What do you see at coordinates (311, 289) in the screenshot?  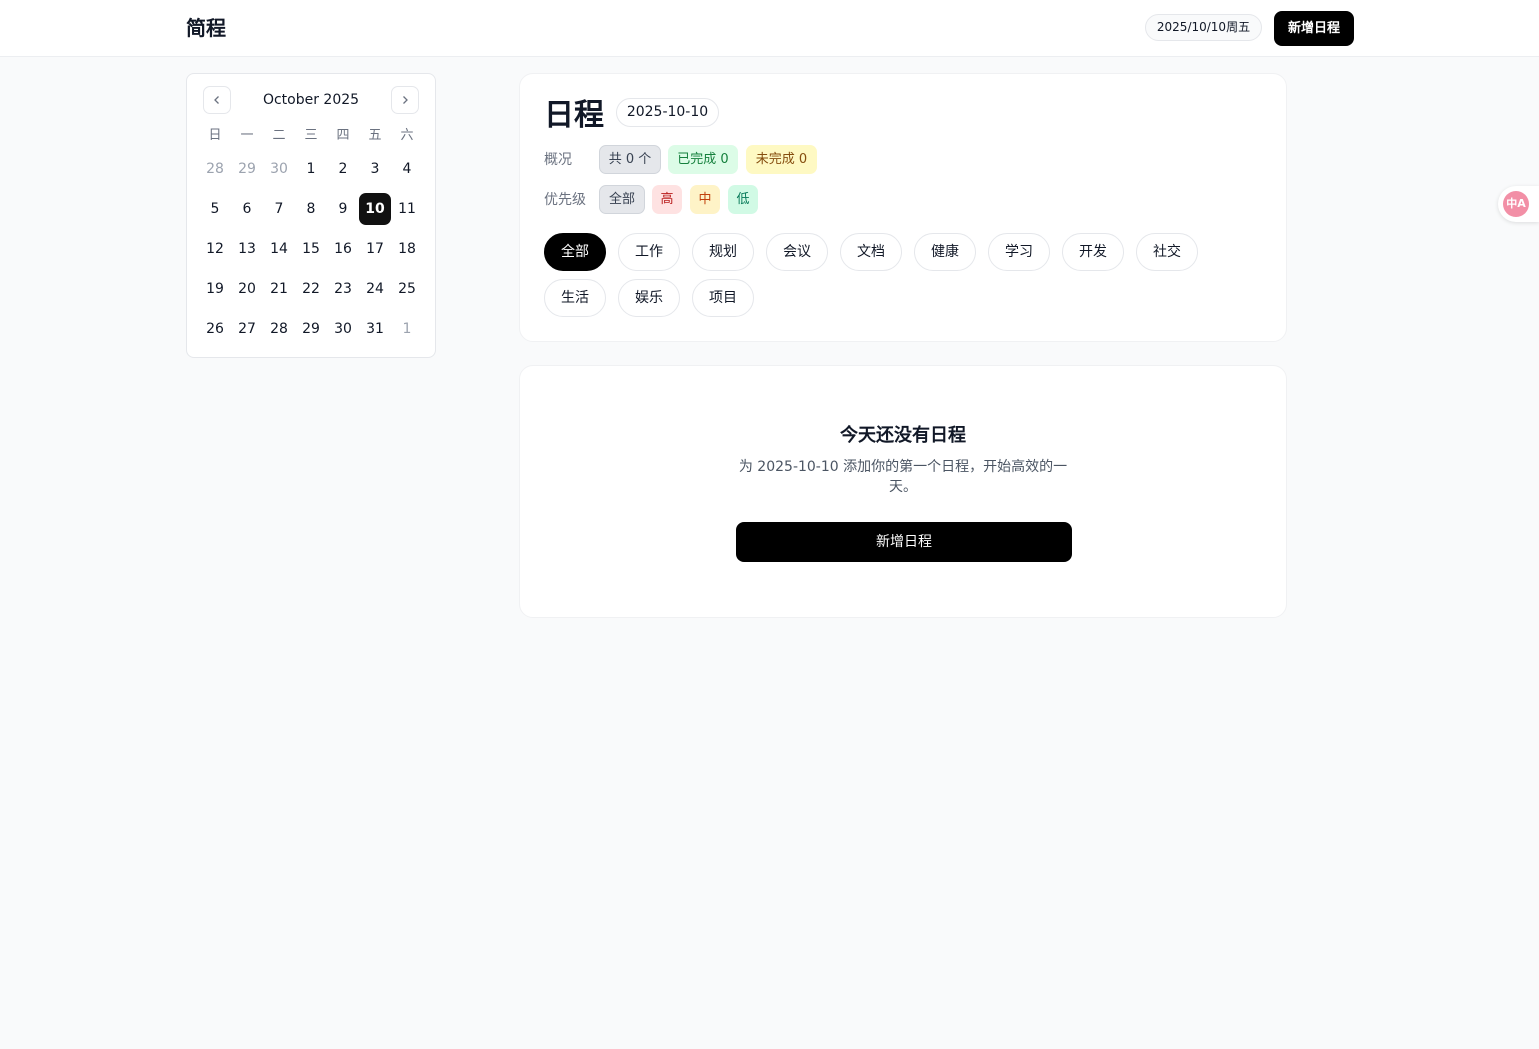 I see `calendar-day: 22` at bounding box center [311, 289].